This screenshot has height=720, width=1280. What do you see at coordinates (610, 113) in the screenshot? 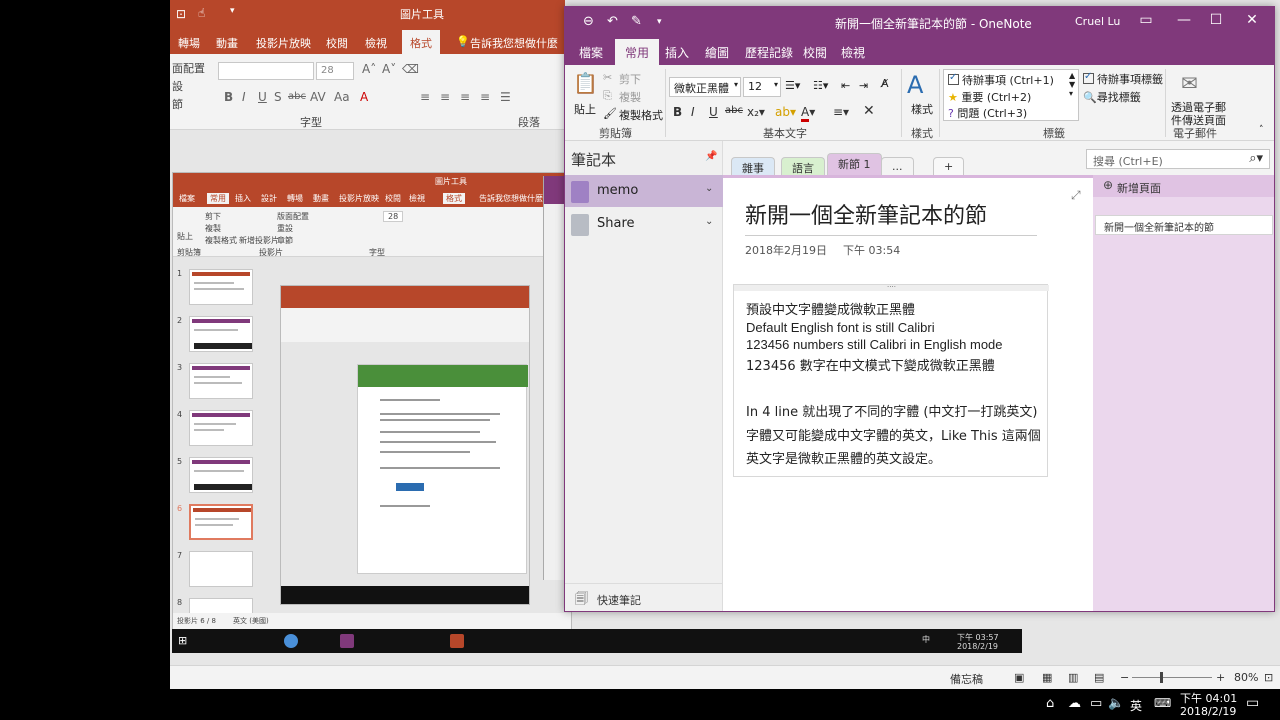
I see `format-painter-icon: 🖌` at bounding box center [610, 113].